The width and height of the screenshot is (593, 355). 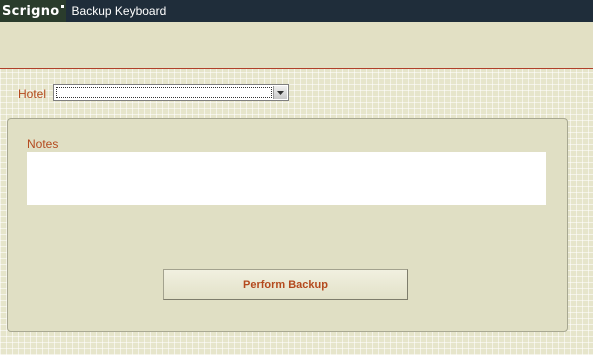 I want to click on chevron-down-icon, so click(x=280, y=92).